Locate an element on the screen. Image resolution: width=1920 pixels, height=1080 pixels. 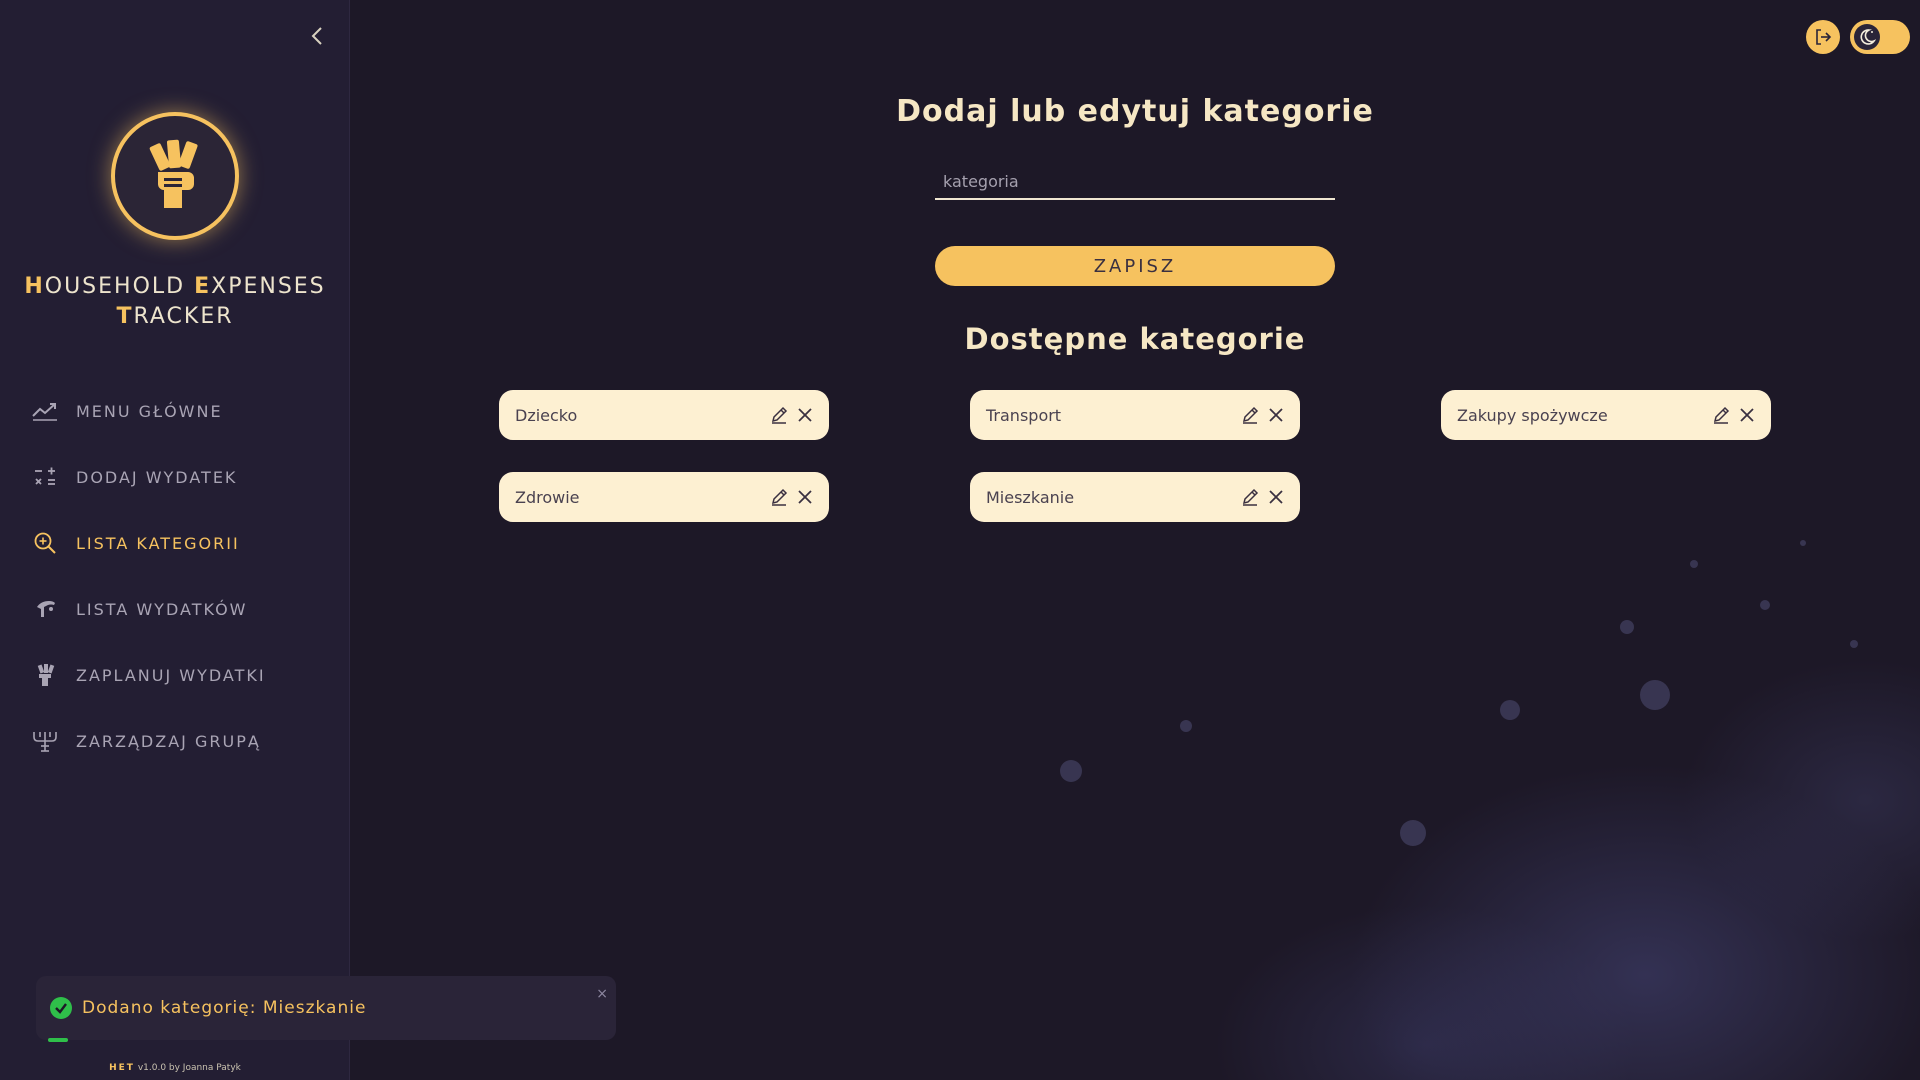
nav-item-dodaj-wydatek: DODAJ WYDATEK is located at coordinates (180, 477).